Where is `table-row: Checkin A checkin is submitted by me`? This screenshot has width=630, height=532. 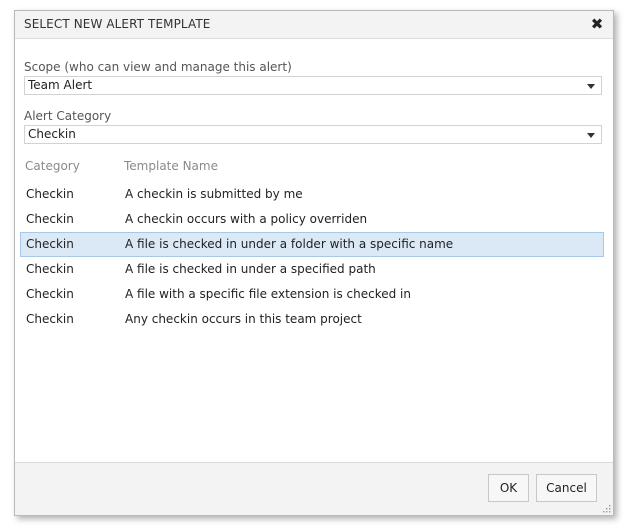
table-row: Checkin A checkin is submitted by me is located at coordinates (312, 194).